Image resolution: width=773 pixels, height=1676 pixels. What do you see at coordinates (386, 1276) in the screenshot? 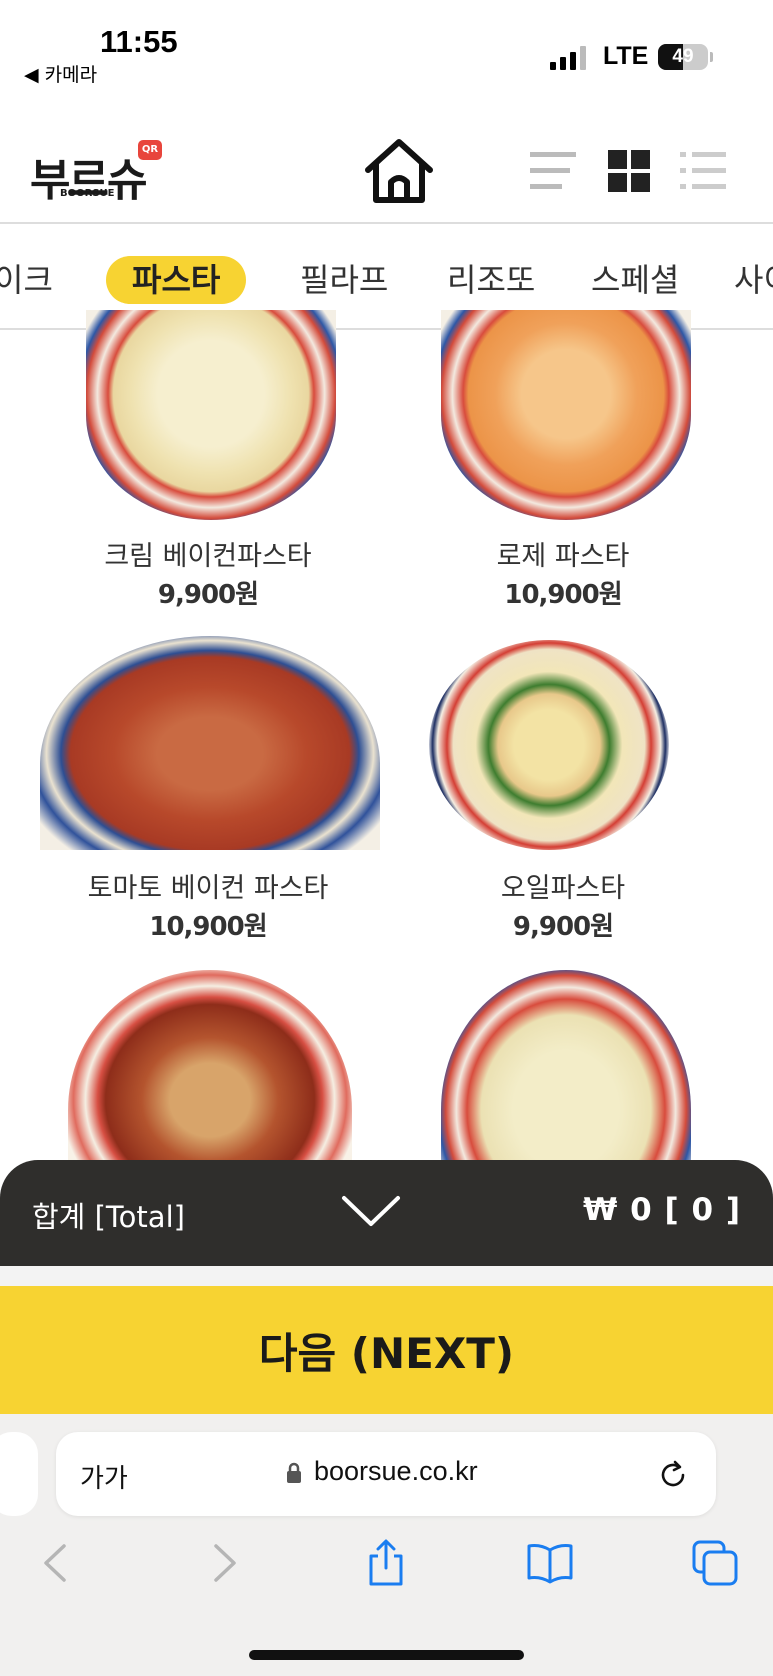
I see `divider` at bounding box center [386, 1276].